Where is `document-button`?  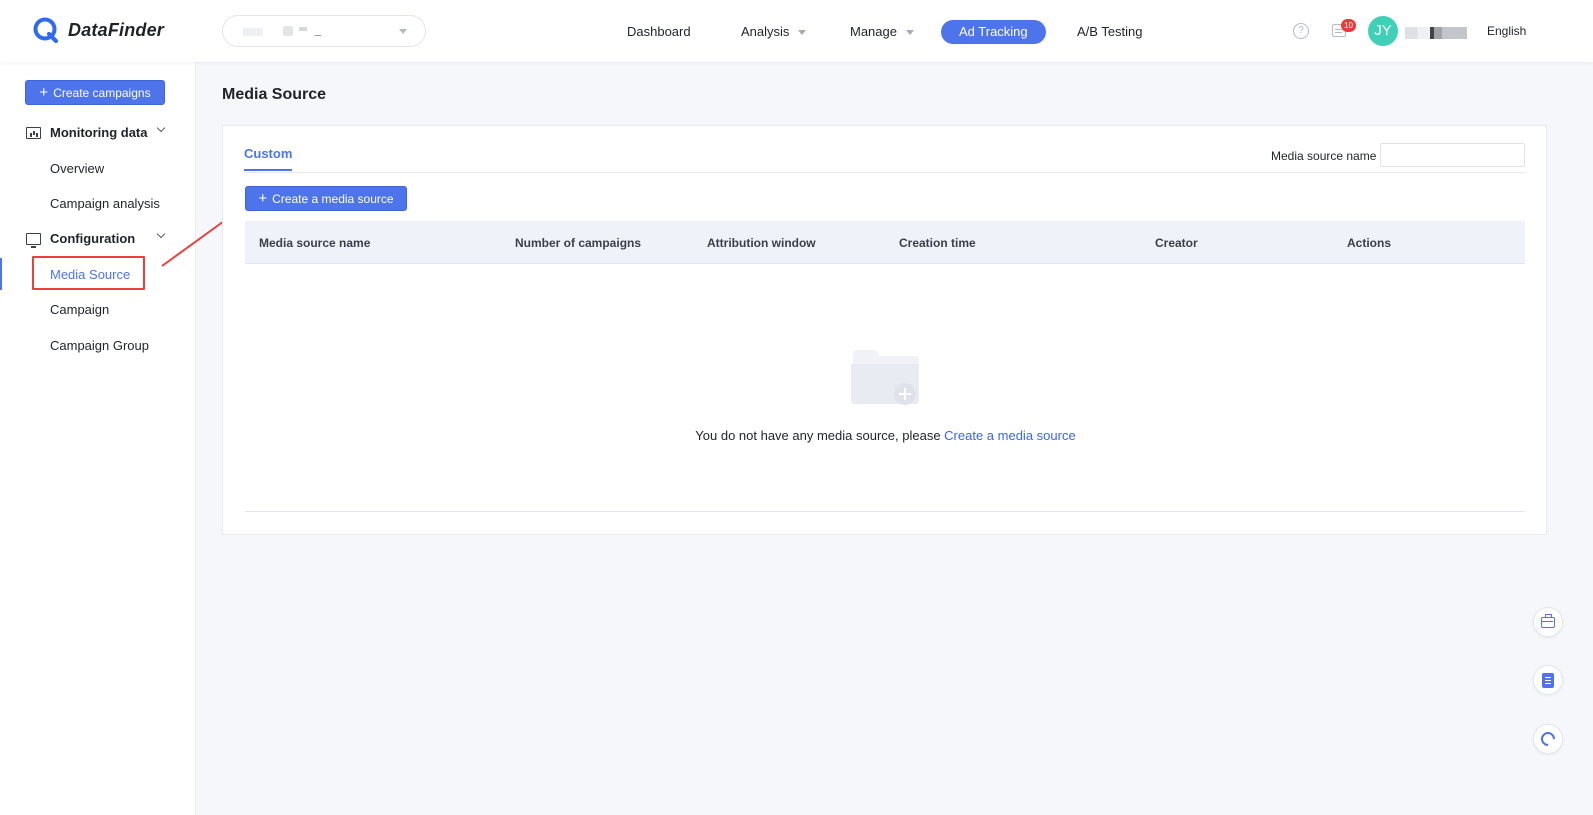
document-button is located at coordinates (1548, 680).